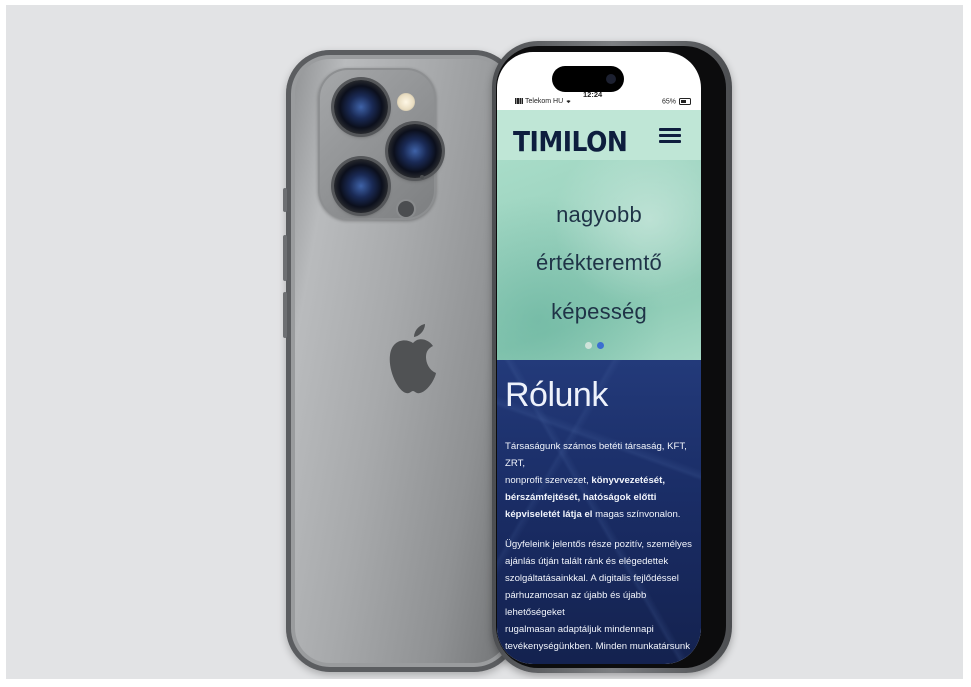  Describe the element at coordinates (570, 141) in the screenshot. I see `site-logo: TIMILON` at that location.